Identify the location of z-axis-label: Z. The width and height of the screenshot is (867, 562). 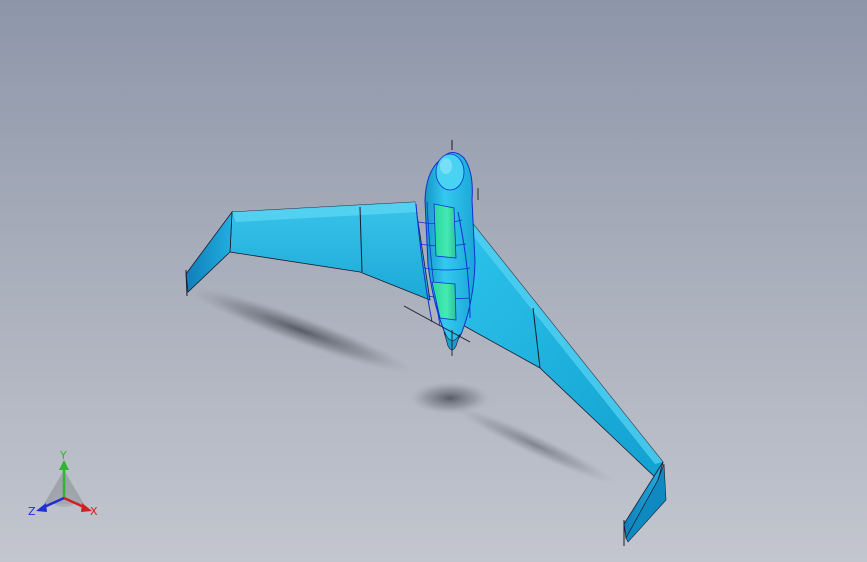
(32, 511).